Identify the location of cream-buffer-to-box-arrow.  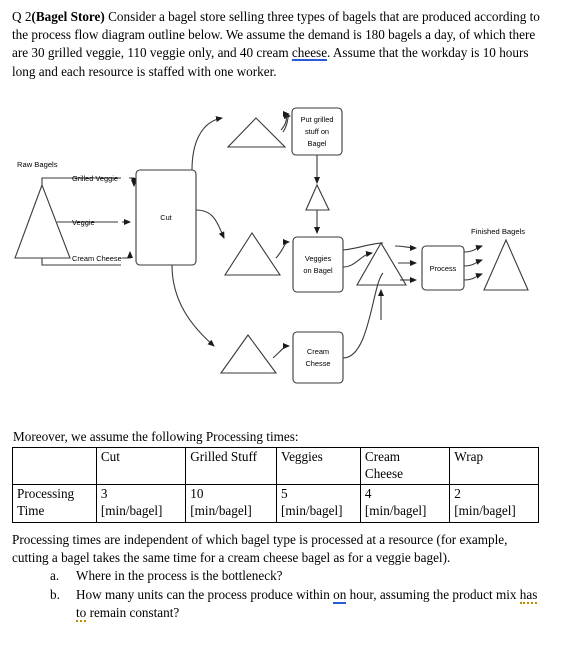
(281, 351).